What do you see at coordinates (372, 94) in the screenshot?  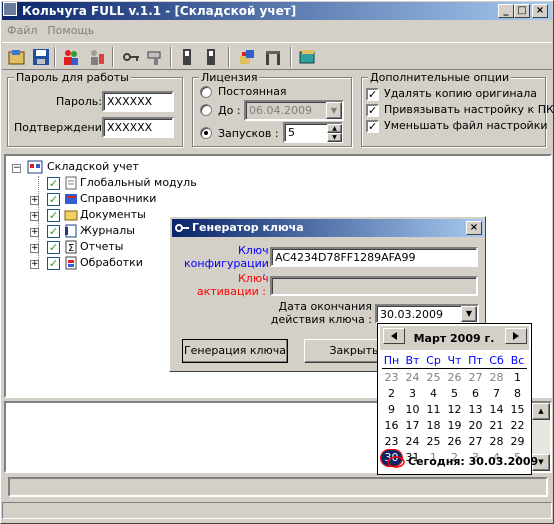 I see `option-checkbox-delete: ✓` at bounding box center [372, 94].